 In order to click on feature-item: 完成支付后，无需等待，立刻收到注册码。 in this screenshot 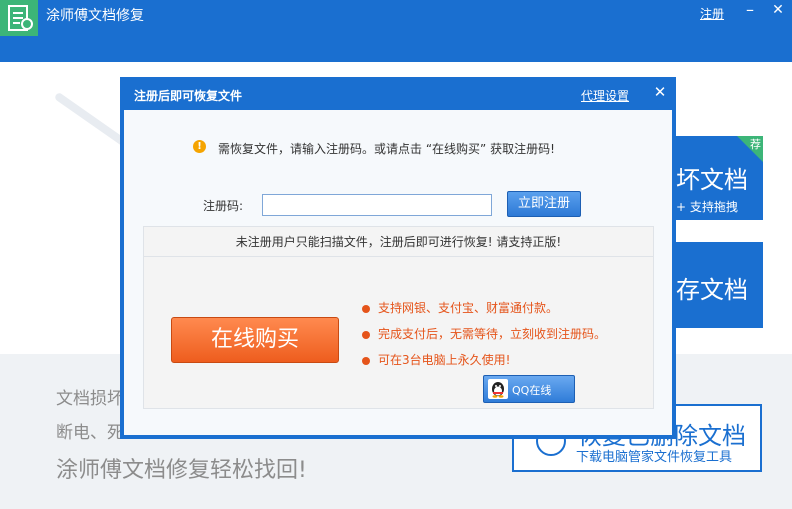, I will do `click(484, 333)`.